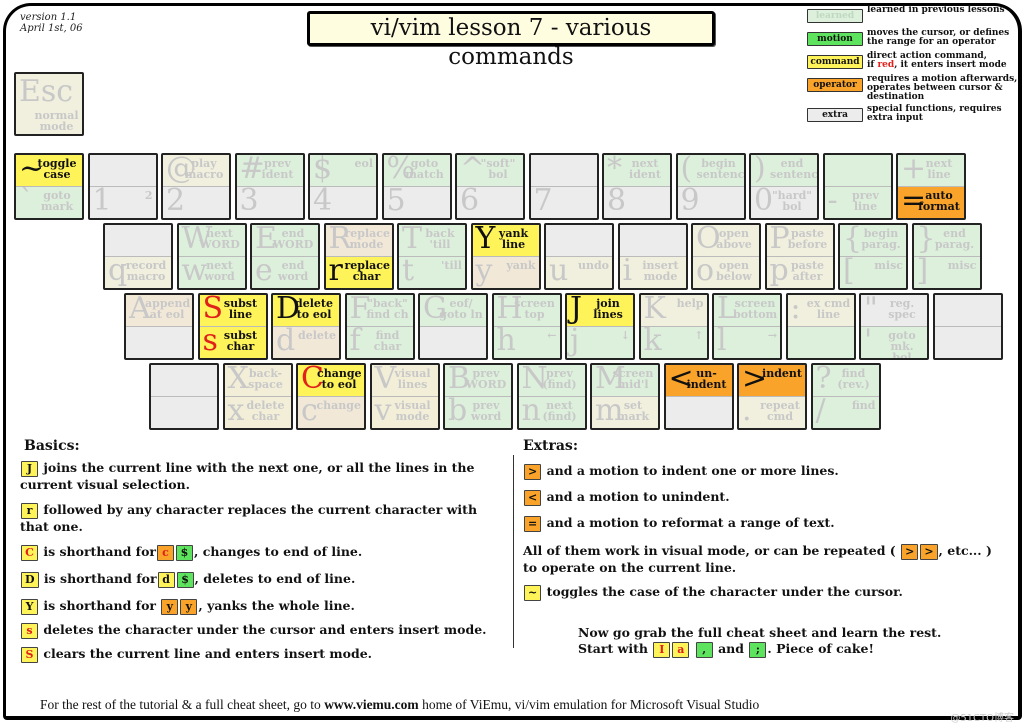  What do you see at coordinates (600, 326) in the screenshot?
I see `key-J: Jjoin lines j ↓` at bounding box center [600, 326].